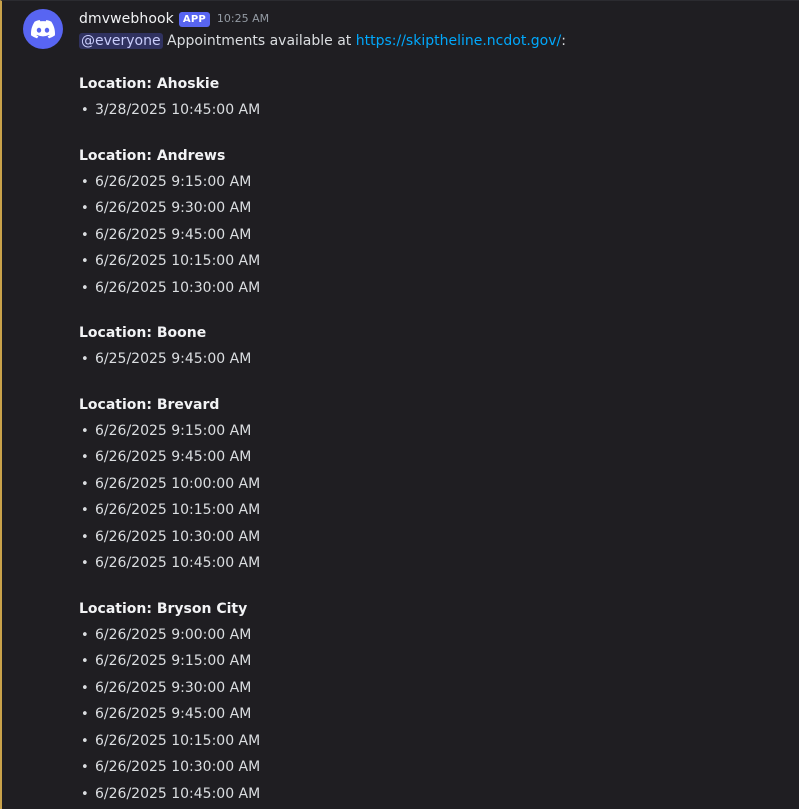 The height and width of the screenshot is (809, 799). What do you see at coordinates (178, 483) in the screenshot?
I see `slot-time: 6/26/2025 10:00:00 AM` at bounding box center [178, 483].